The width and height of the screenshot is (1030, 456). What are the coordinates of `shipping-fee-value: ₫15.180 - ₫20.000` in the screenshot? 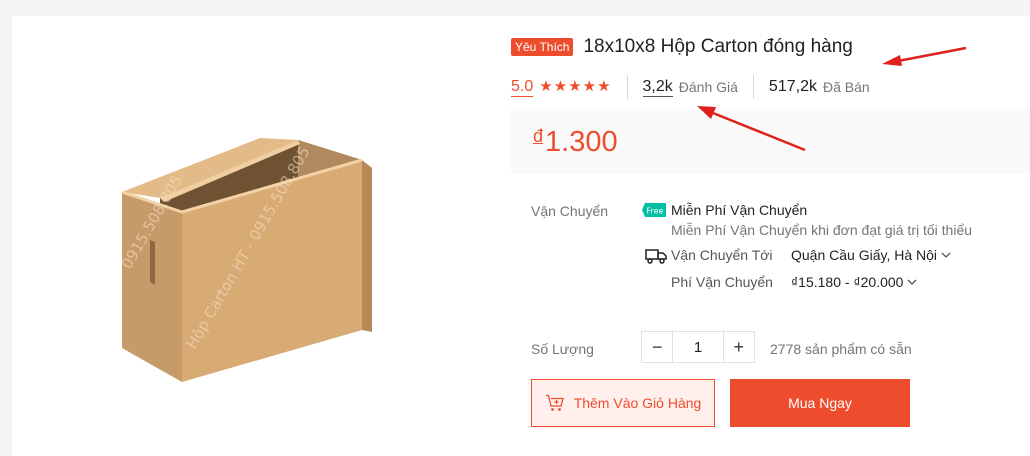 It's located at (847, 282).